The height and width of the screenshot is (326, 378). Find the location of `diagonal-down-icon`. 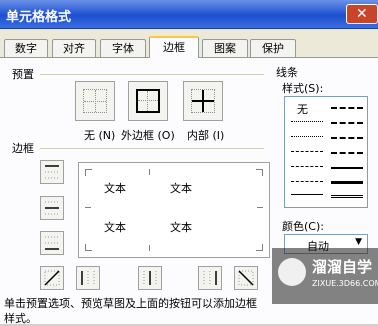

diagonal-down-icon is located at coordinates (246, 278).